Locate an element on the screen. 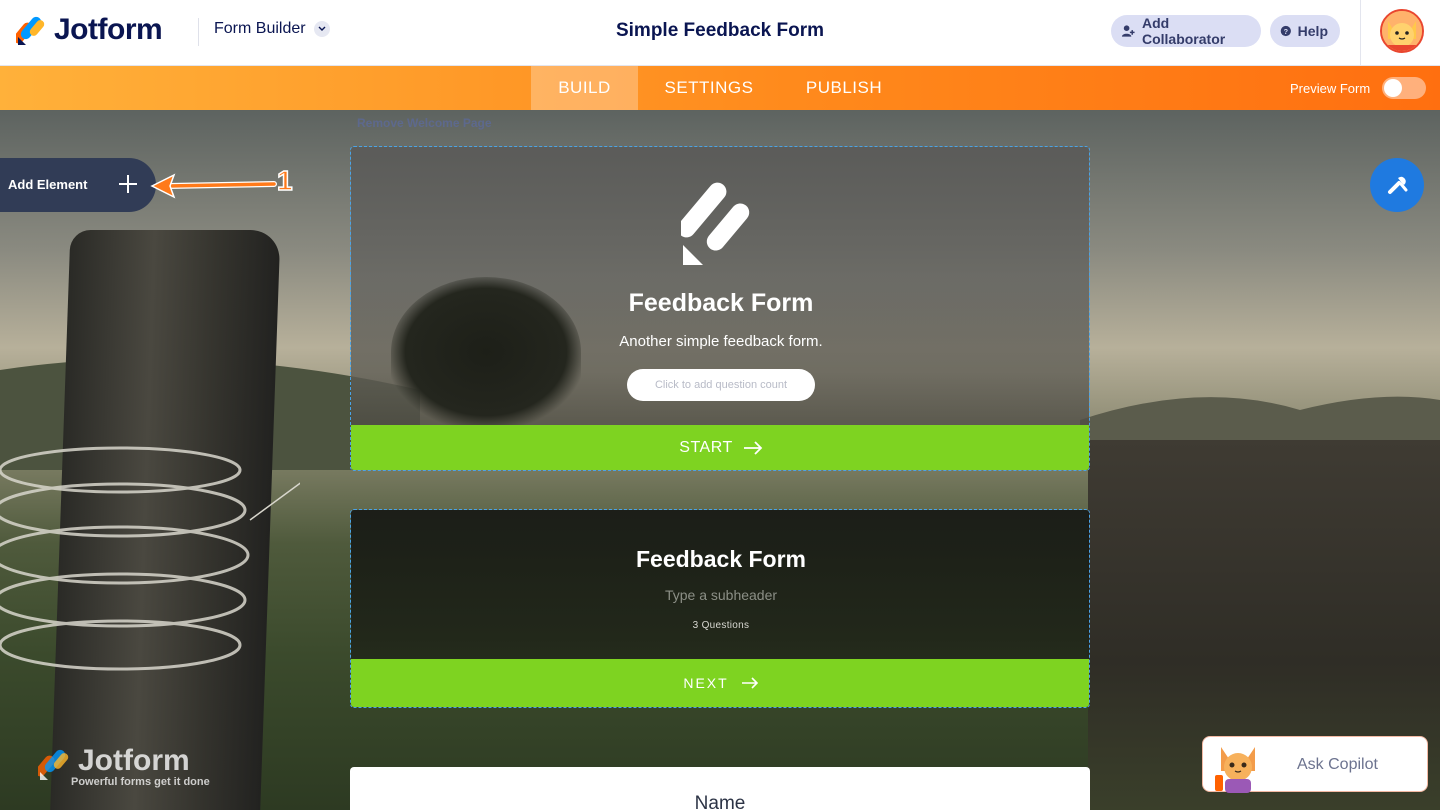  section-title: Feedback Form is located at coordinates (720, 559).